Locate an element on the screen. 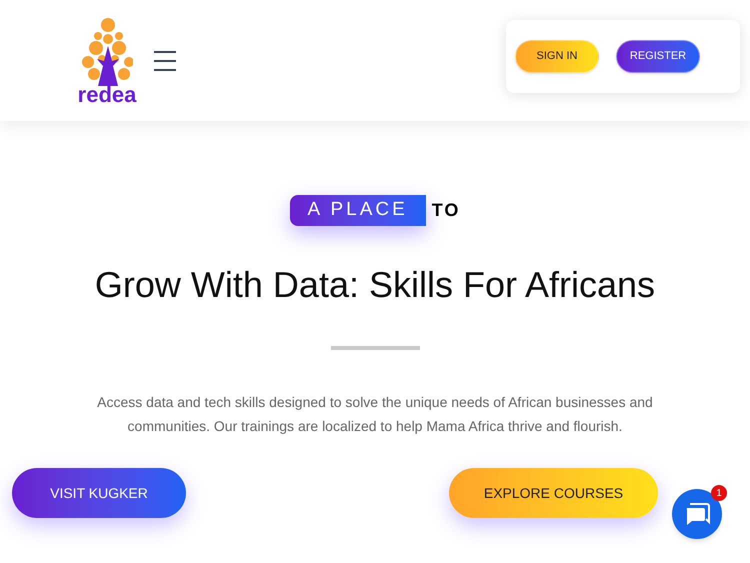 The width and height of the screenshot is (750, 563). tag-text: TO is located at coordinates (446, 210).